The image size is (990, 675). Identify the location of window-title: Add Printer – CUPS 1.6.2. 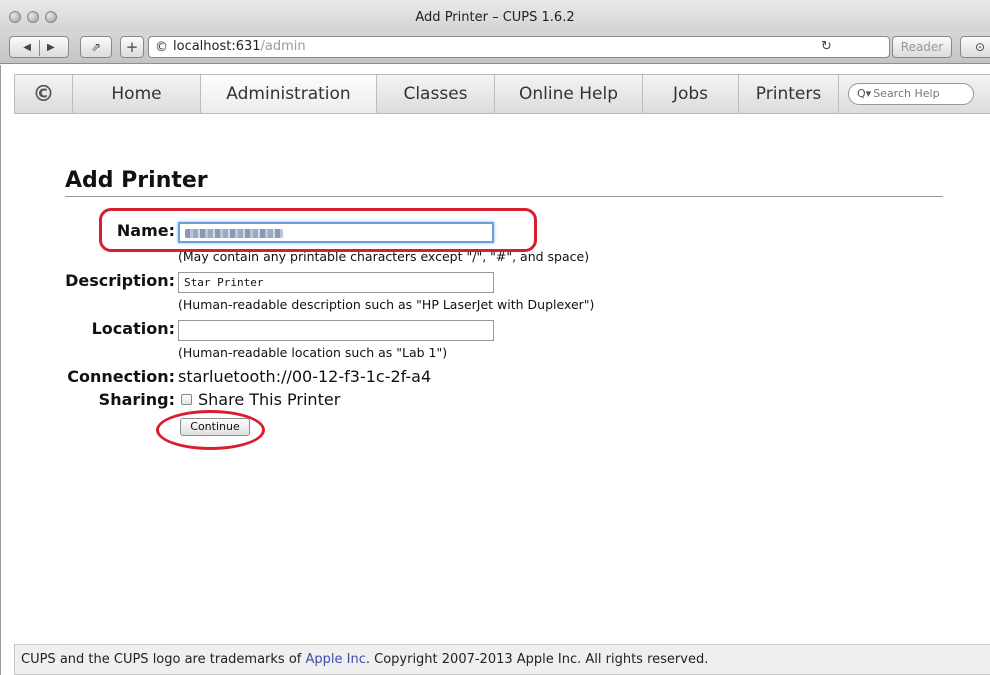
(495, 17).